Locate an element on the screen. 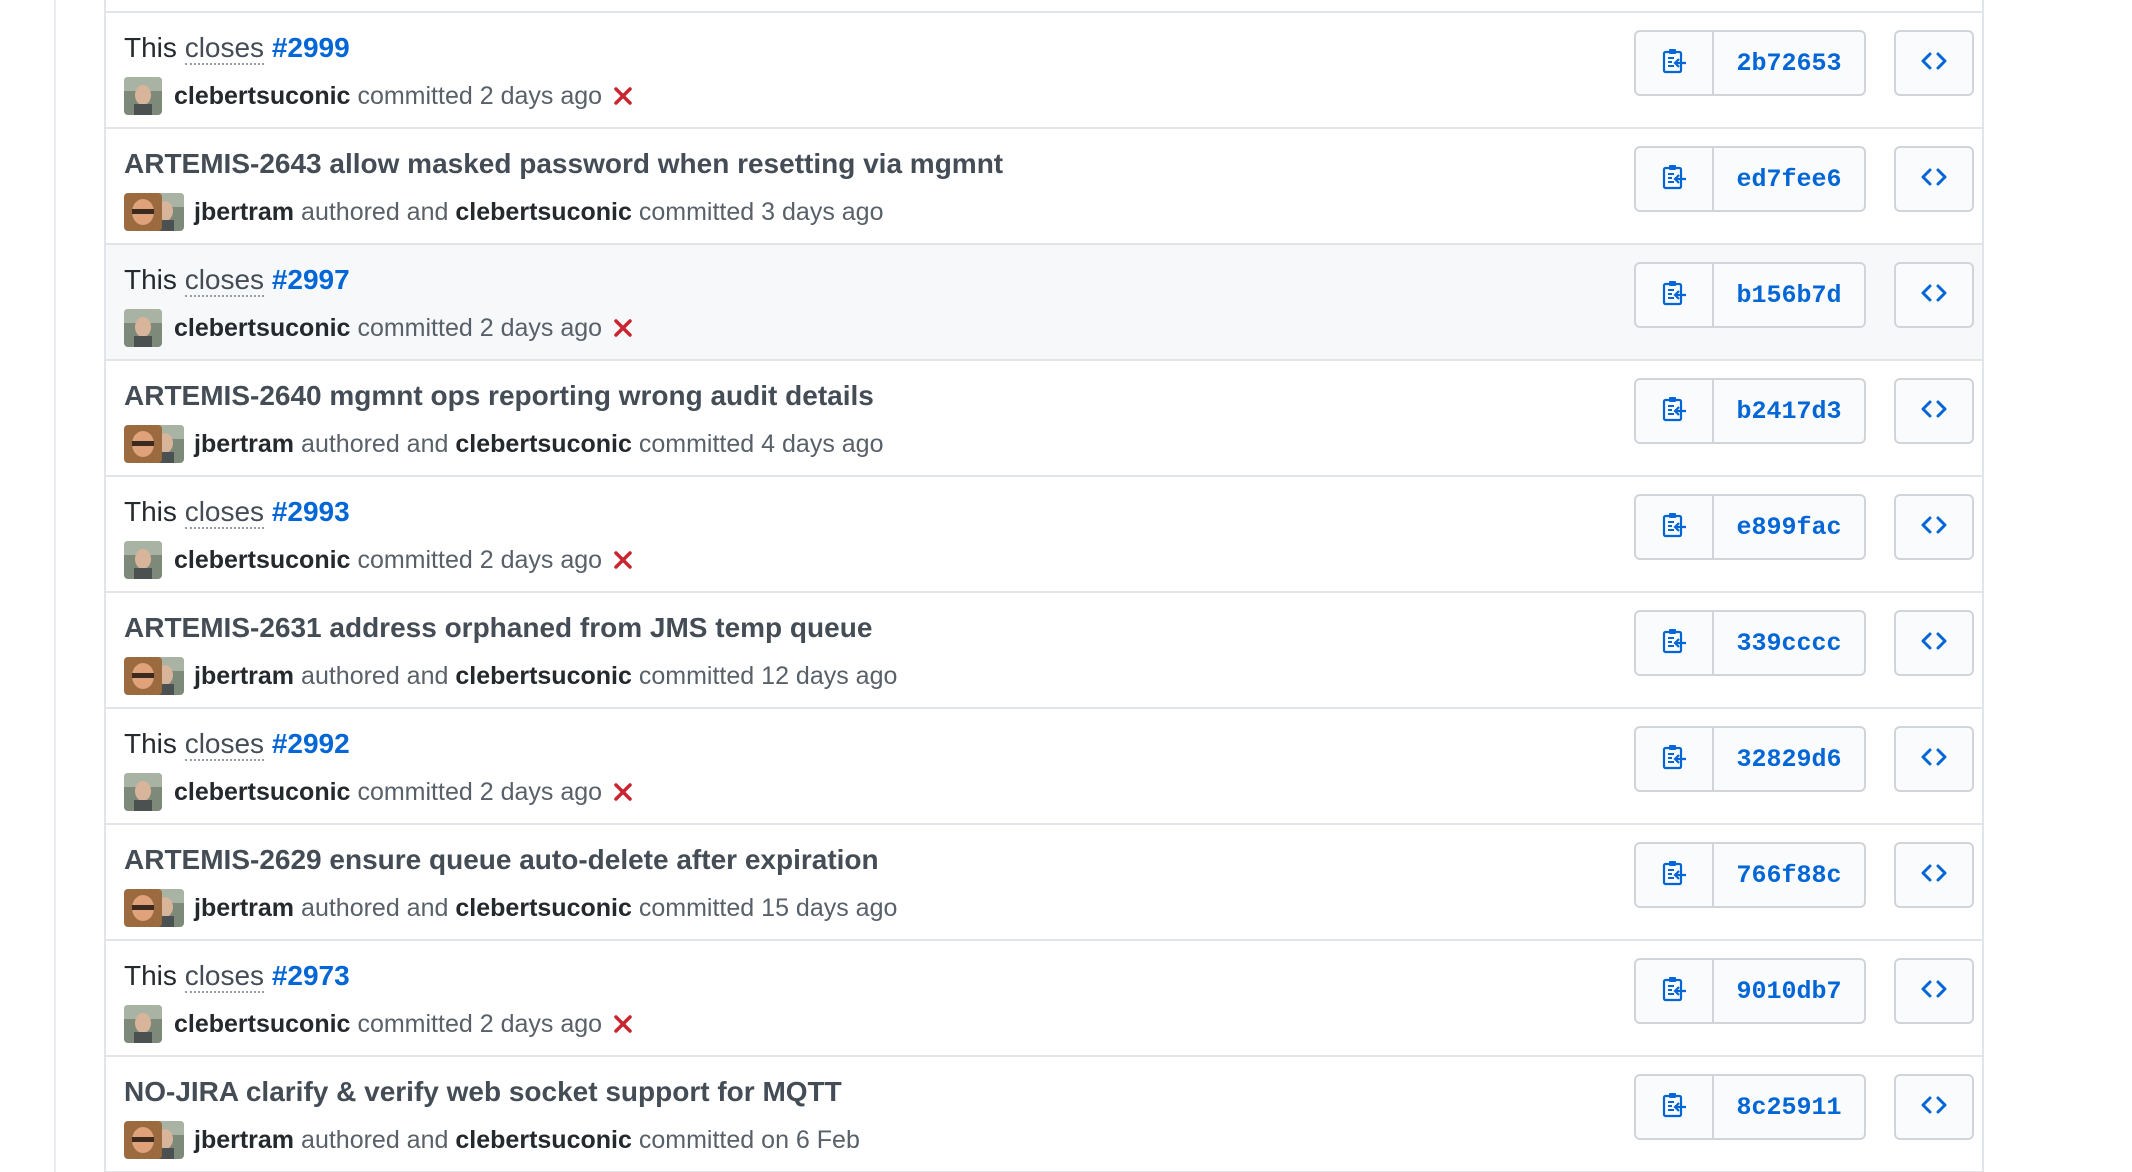 The height and width of the screenshot is (1172, 2132). commit-message: This closes #2997 is located at coordinates (237, 280).